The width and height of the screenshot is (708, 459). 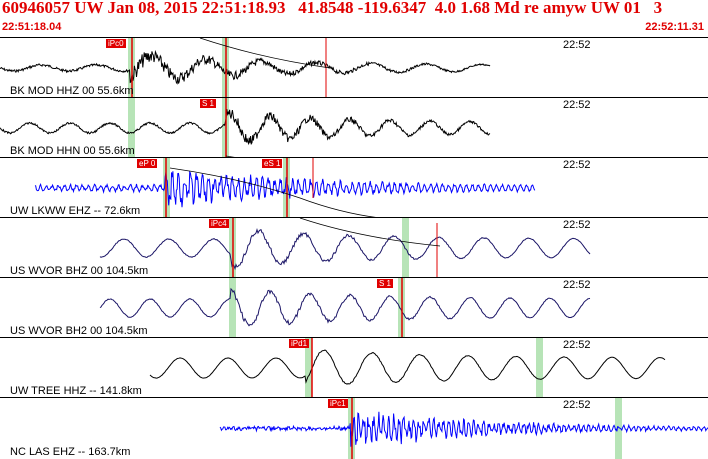 I want to click on station-label: UW LKWW EHZ -- 72.6km, so click(x=75, y=211).